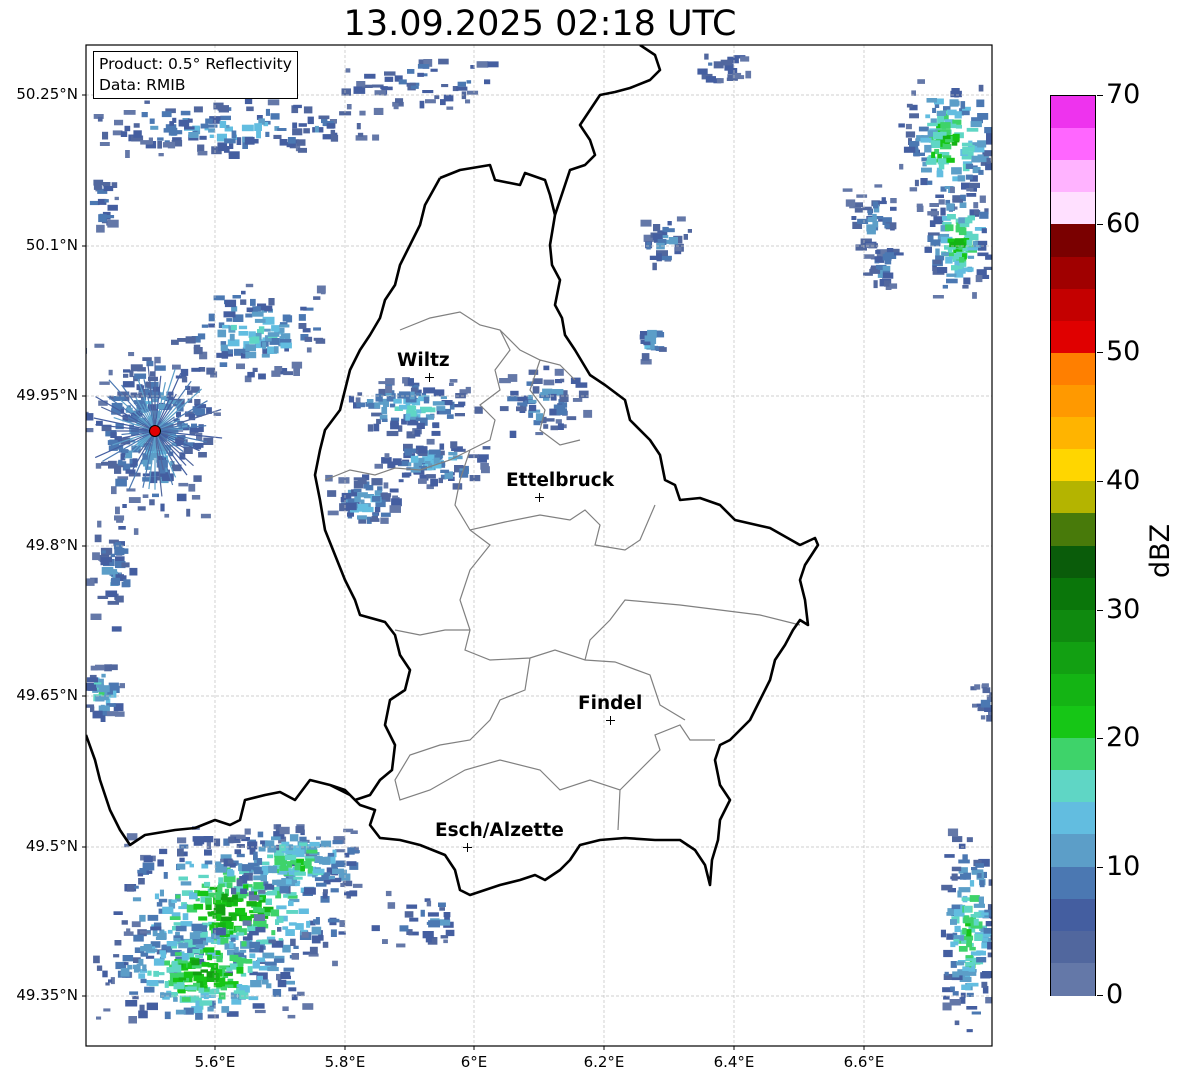  What do you see at coordinates (423, 360) in the screenshot?
I see `city-label-wiltz: Wiltz` at bounding box center [423, 360].